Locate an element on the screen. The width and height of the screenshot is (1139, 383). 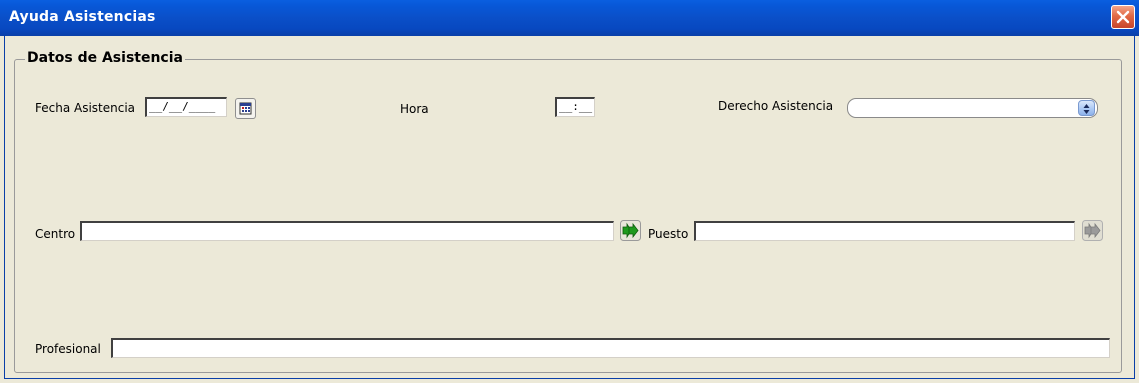
fecha-asistencia-label: Fecha Asistencia is located at coordinates (85, 108).